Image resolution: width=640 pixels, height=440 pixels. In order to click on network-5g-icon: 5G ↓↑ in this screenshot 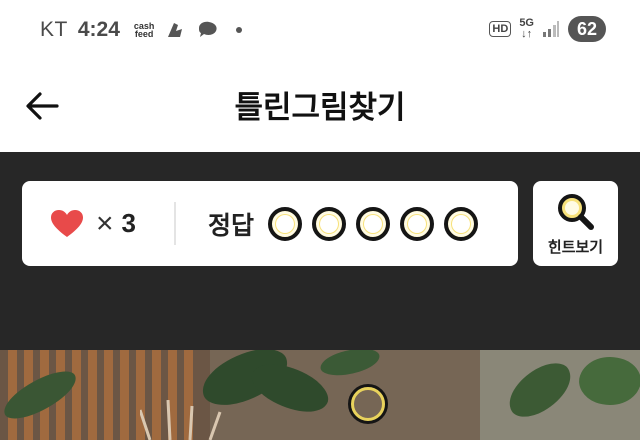, I will do `click(526, 28)`.